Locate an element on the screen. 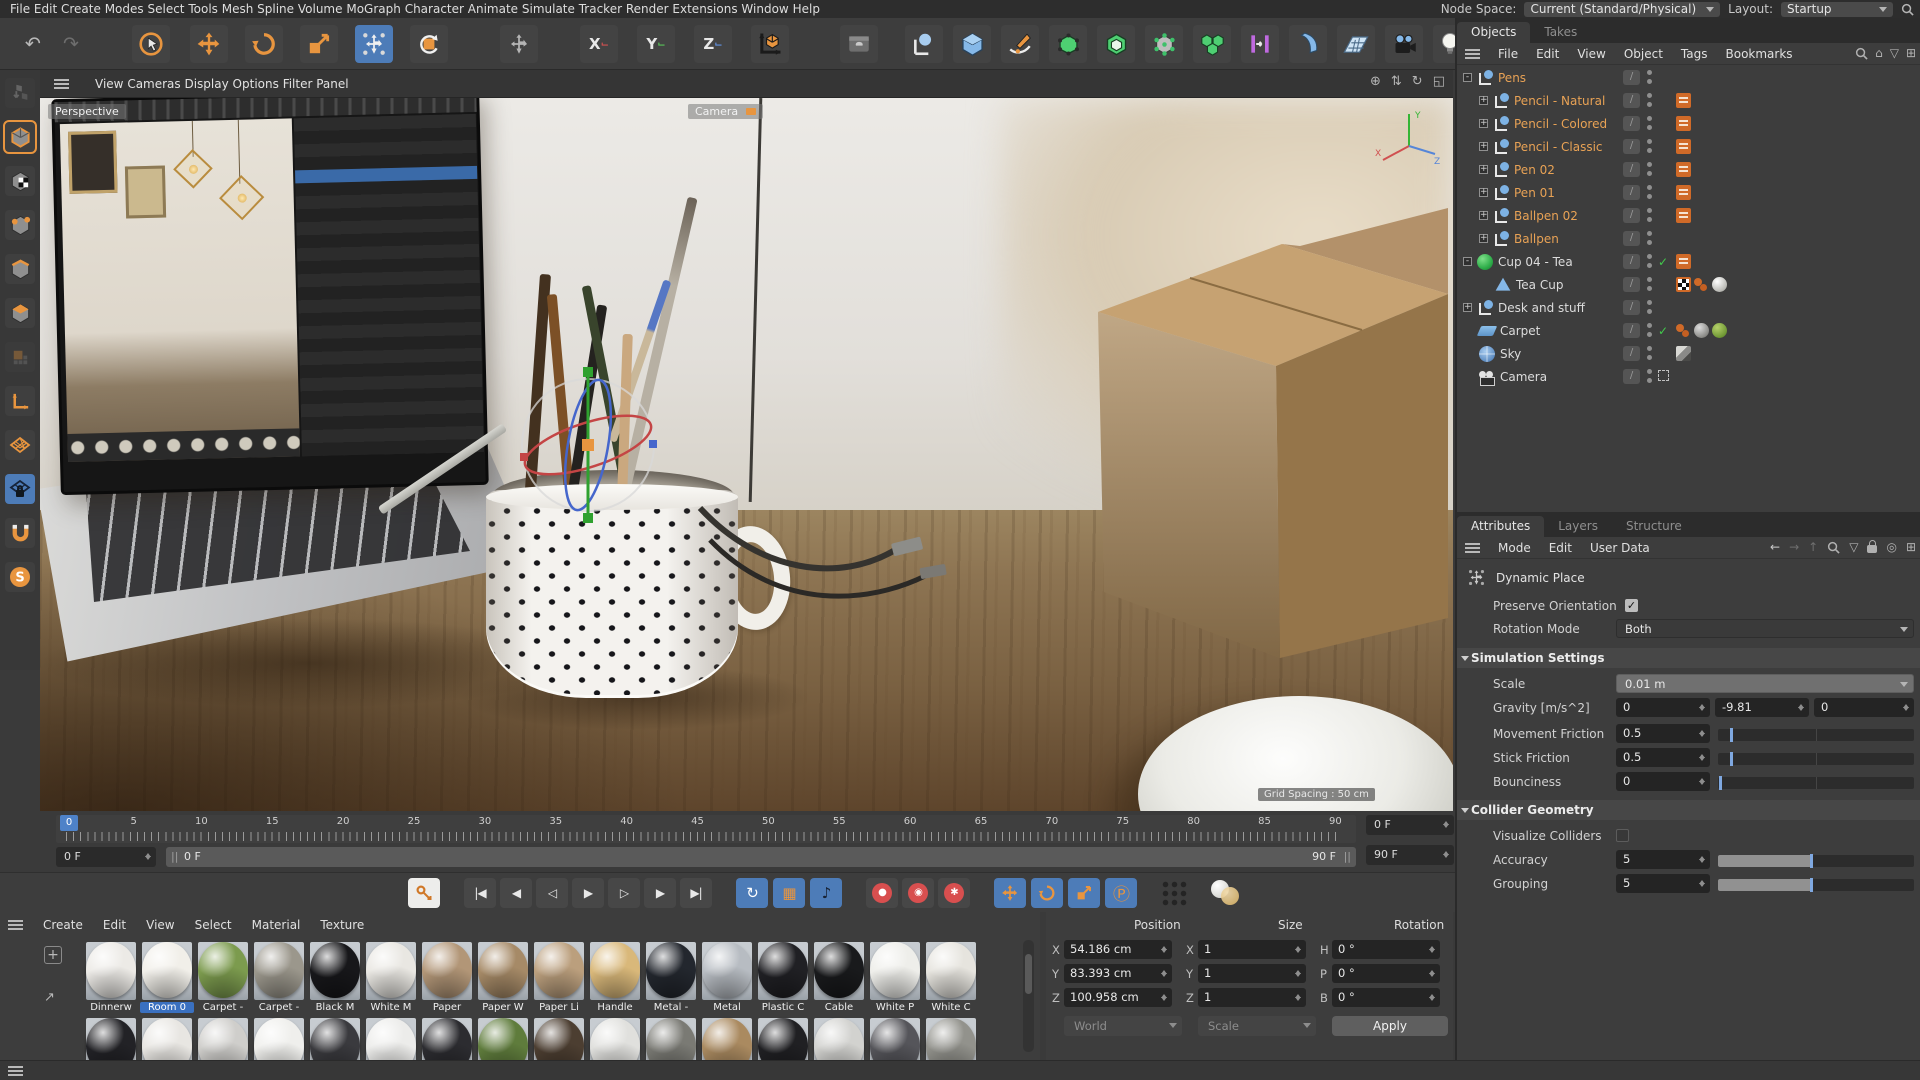  material-menu-item: Create is located at coordinates (63, 925).